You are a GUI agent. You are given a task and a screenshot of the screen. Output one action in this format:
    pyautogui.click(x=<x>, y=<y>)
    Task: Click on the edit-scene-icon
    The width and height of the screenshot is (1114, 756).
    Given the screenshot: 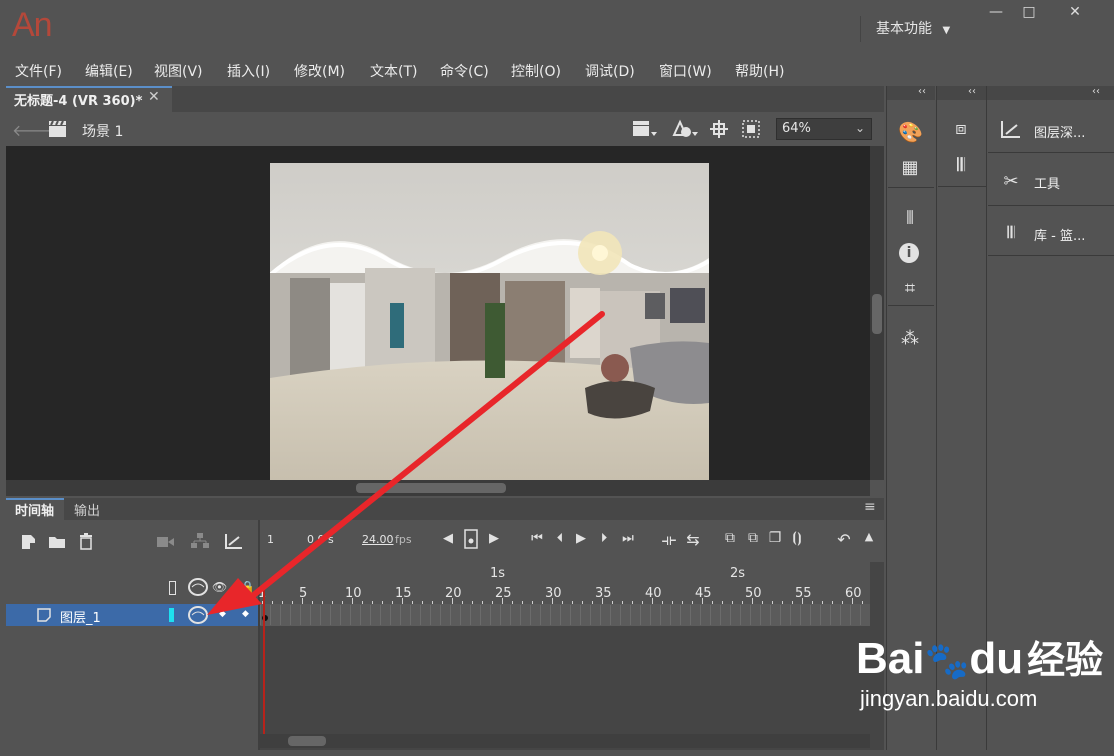 What is the action you would take?
    pyautogui.click(x=645, y=129)
    